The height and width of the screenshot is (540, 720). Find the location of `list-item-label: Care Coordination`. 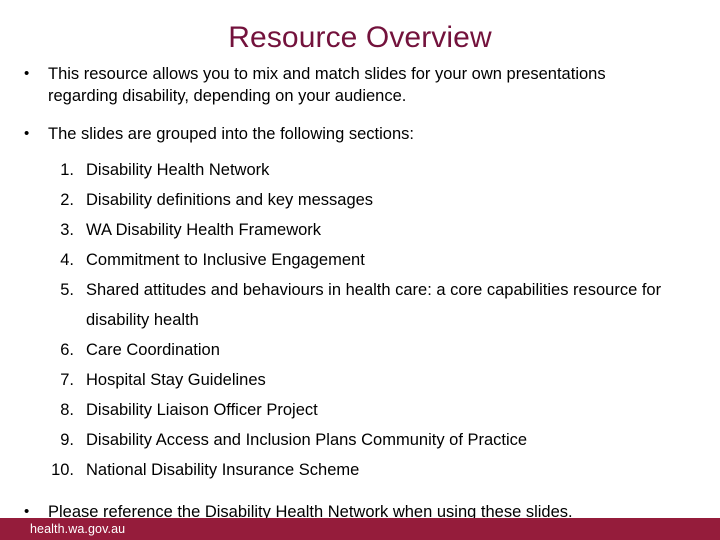

list-item-label: Care Coordination is located at coordinates (153, 350).